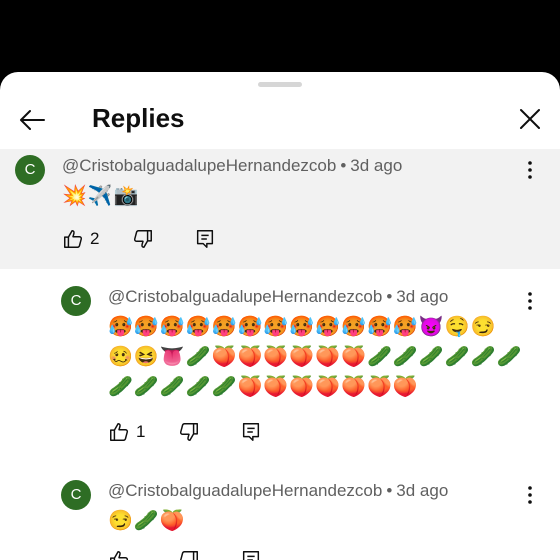  What do you see at coordinates (147, 521) in the screenshot?
I see `comment-text: 😏🥒🍑` at bounding box center [147, 521].